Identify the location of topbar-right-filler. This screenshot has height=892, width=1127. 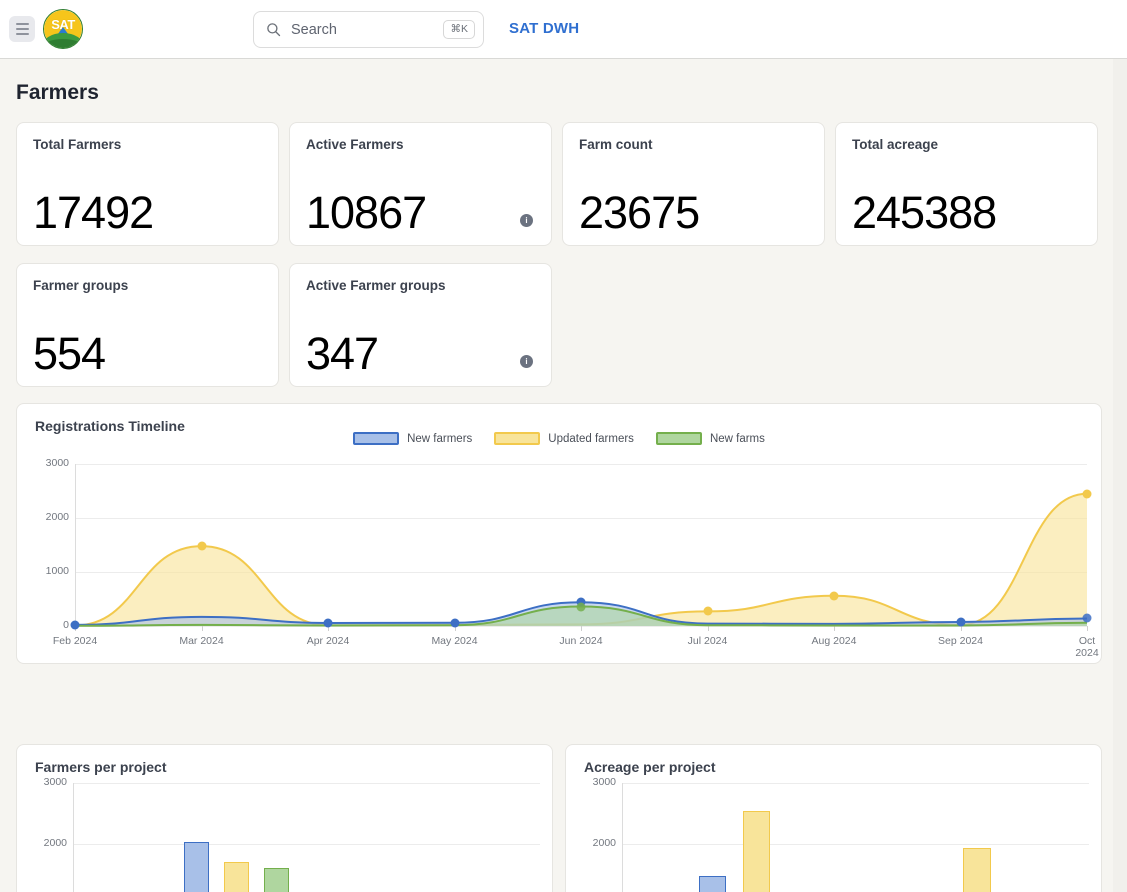
(1120, 29).